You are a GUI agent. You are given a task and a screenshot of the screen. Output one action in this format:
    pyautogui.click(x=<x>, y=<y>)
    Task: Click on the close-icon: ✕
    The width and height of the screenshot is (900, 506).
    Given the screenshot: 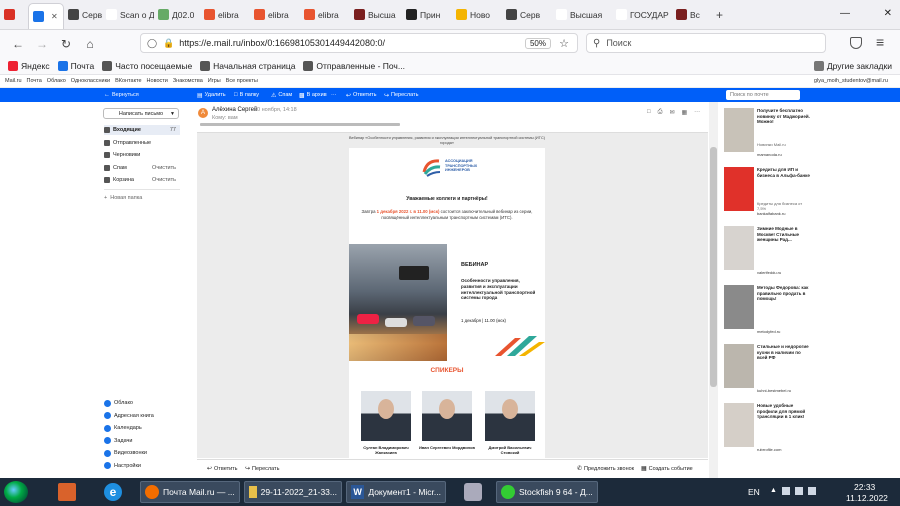 What is the action you would take?
    pyautogui.click(x=54, y=16)
    